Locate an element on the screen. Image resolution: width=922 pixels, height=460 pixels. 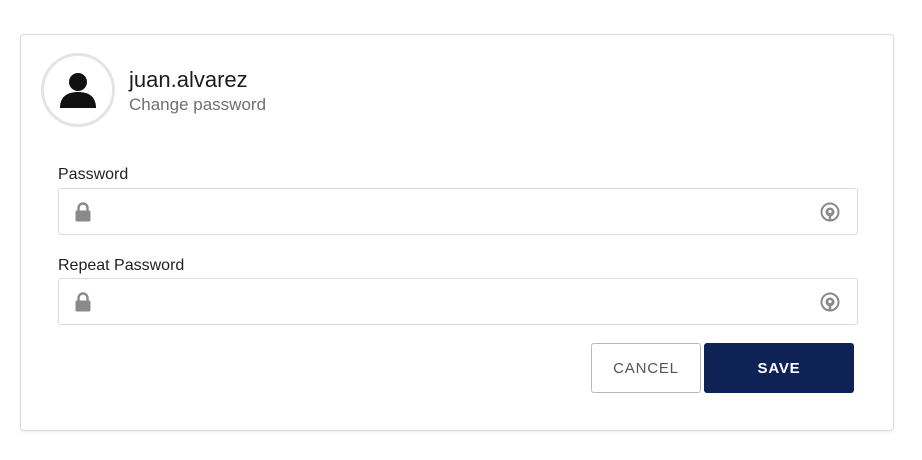
repeat-password-input is located at coordinates (453, 301).